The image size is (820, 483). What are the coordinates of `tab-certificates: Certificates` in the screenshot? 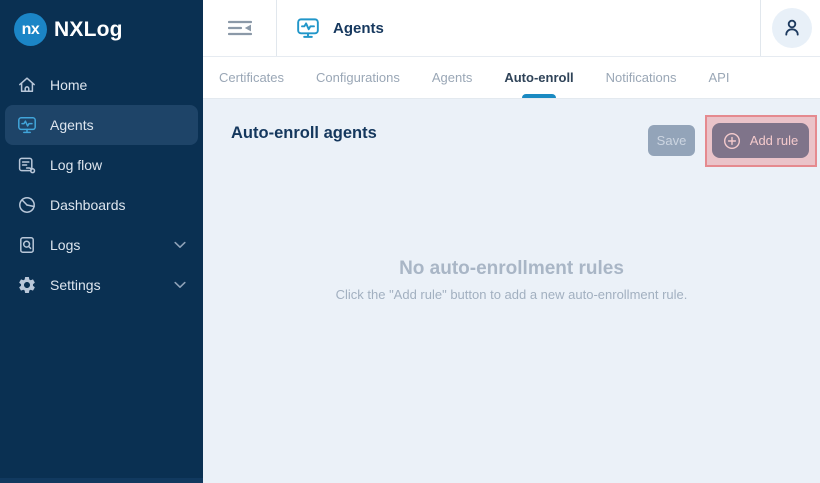 It's located at (251, 77).